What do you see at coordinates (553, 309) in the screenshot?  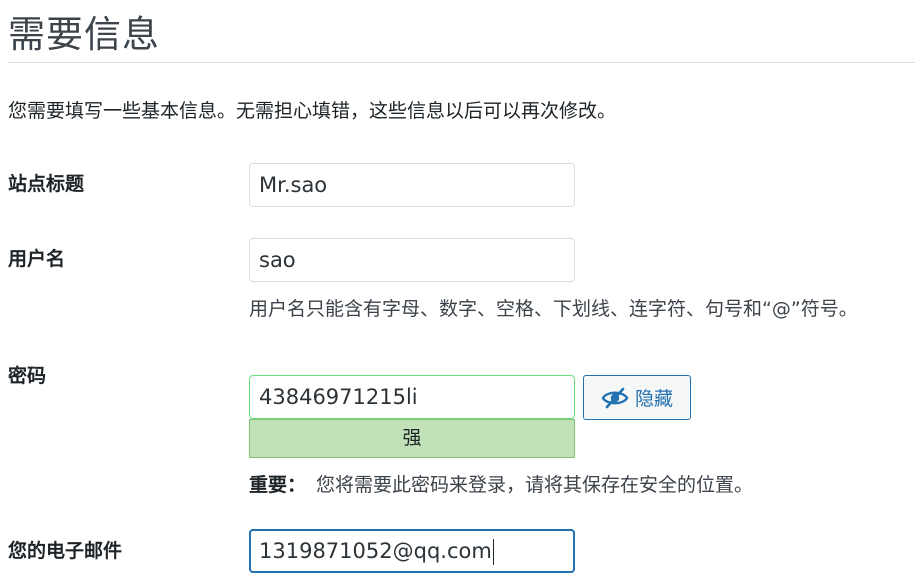 I see `username-hint: 用户名只能含有字母、数字、空格、下划线、连字符、句号和“@”符号。` at bounding box center [553, 309].